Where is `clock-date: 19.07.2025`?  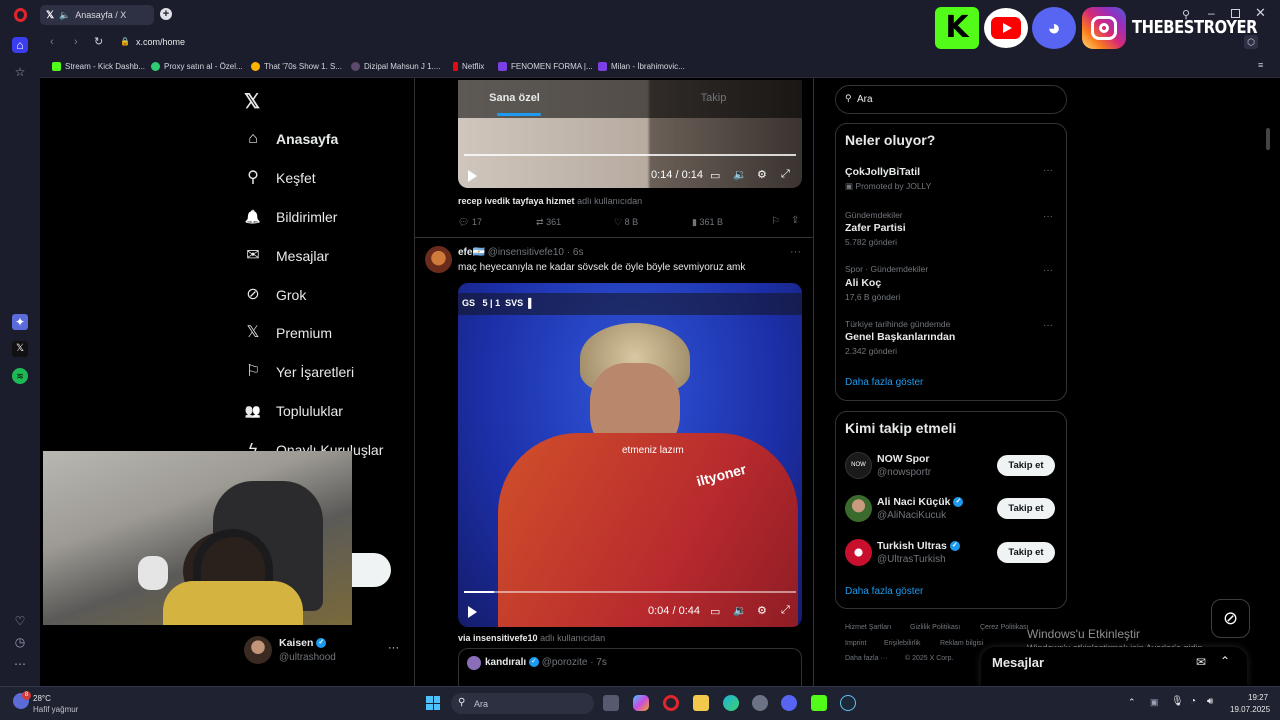
clock-date: 19.07.2025 is located at coordinates (1250, 709).